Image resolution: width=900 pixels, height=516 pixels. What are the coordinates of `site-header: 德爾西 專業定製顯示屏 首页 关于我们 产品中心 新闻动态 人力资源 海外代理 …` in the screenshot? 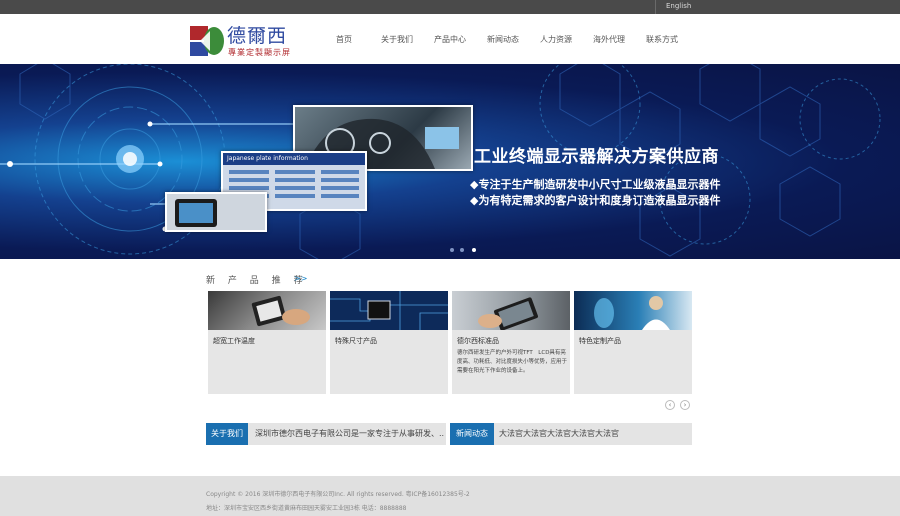 It's located at (450, 39).